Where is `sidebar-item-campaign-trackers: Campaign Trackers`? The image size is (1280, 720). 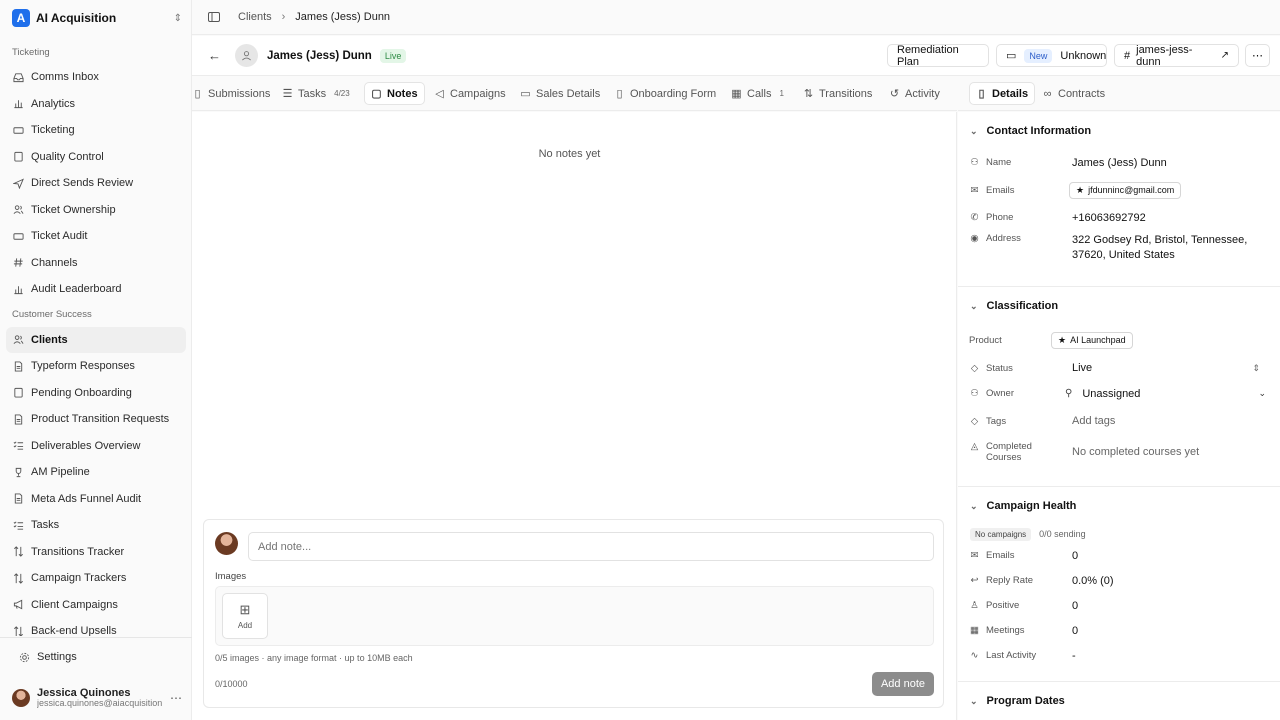
sidebar-item-campaign-trackers: Campaign Trackers is located at coordinates (96, 578).